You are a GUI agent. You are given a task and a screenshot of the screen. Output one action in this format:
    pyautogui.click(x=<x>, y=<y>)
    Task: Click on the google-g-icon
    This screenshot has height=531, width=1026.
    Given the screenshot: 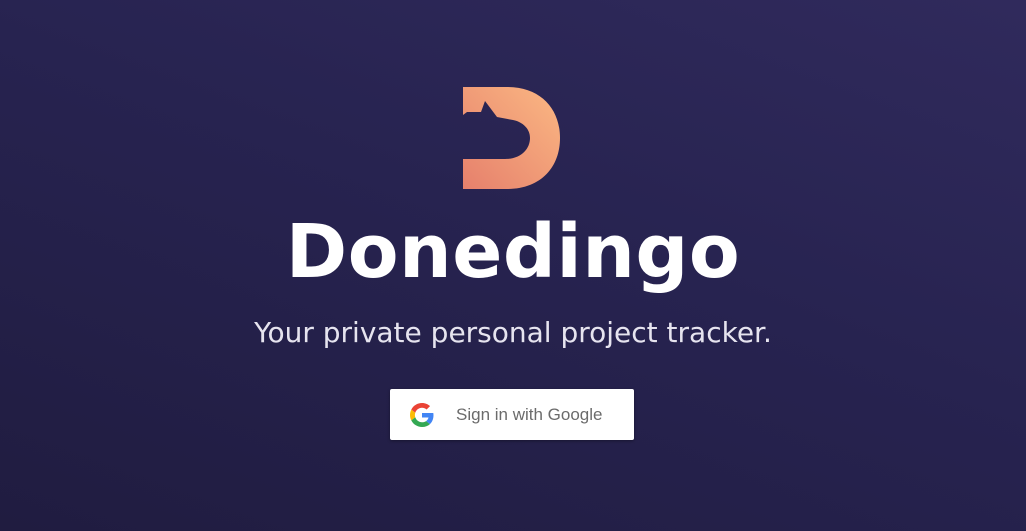 What is the action you would take?
    pyautogui.click(x=422, y=415)
    